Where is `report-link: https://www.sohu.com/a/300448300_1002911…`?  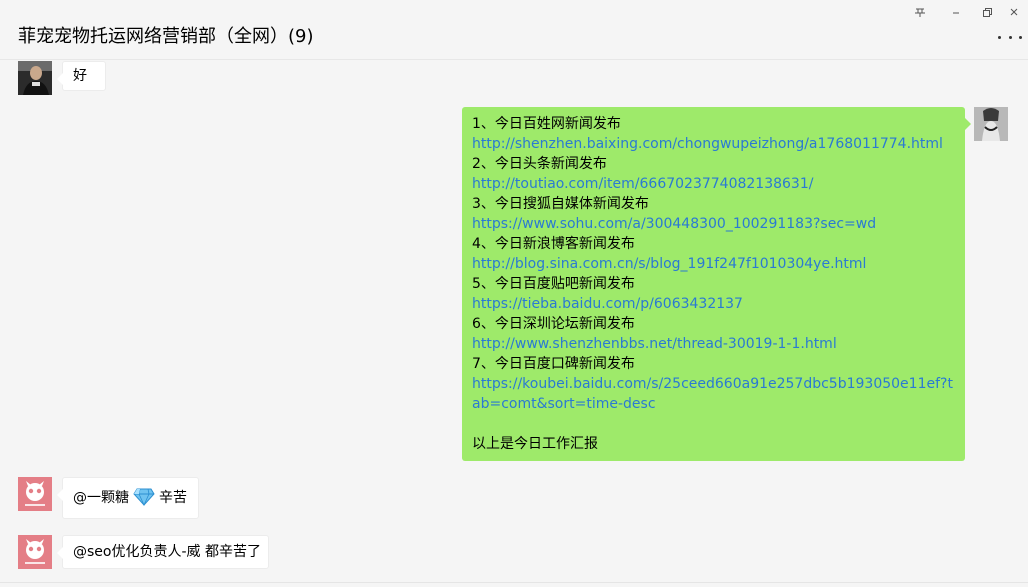
report-link: https://www.sohu.com/a/300448300_1002911… is located at coordinates (713, 224).